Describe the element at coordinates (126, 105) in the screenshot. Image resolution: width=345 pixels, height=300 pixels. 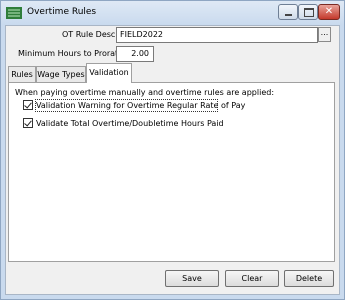
I see `focus-rectangle` at that location.